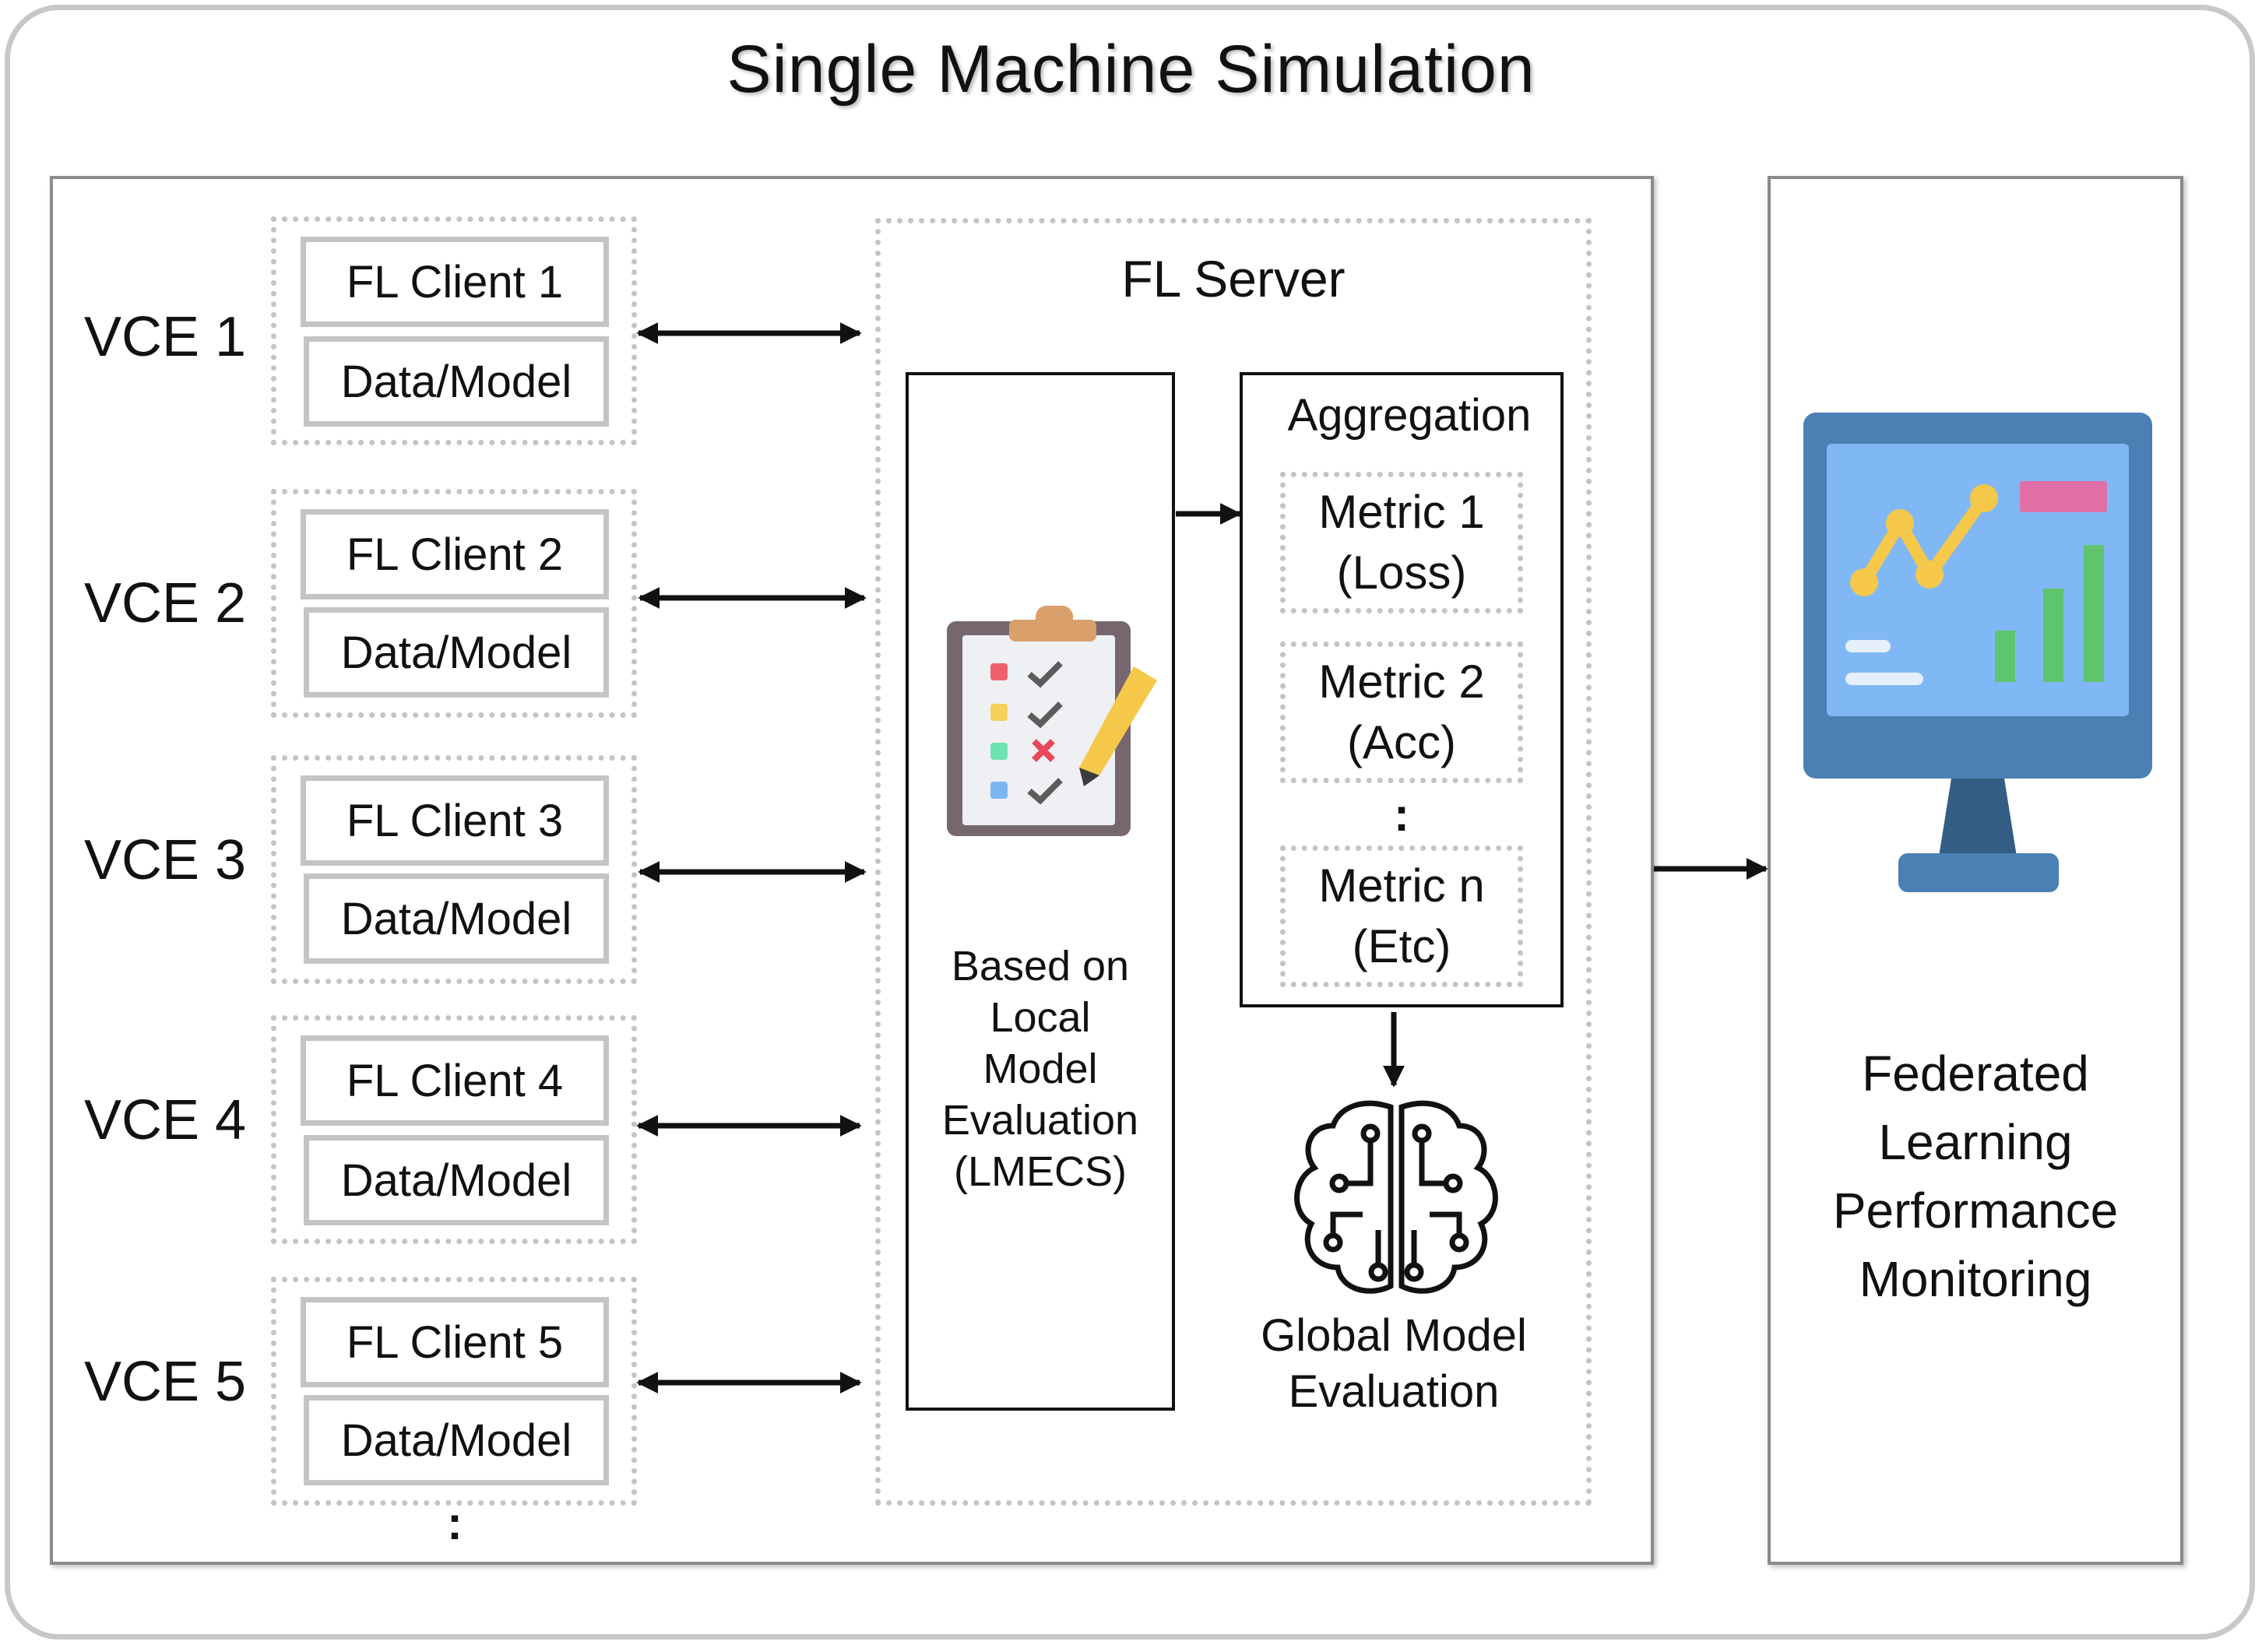 The image size is (2262, 1652). I want to click on circuit-brain-icon, so click(1396, 1197).